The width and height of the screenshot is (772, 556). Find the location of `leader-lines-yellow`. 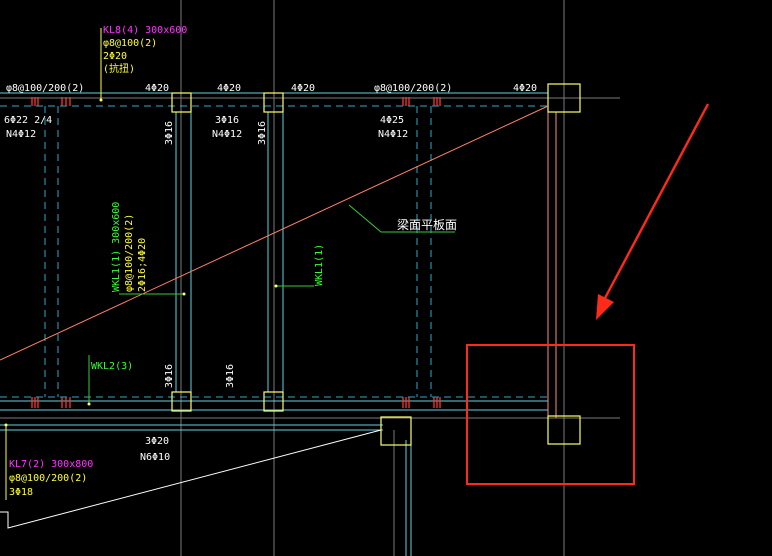

leader-lines-yellow is located at coordinates (53, 264).